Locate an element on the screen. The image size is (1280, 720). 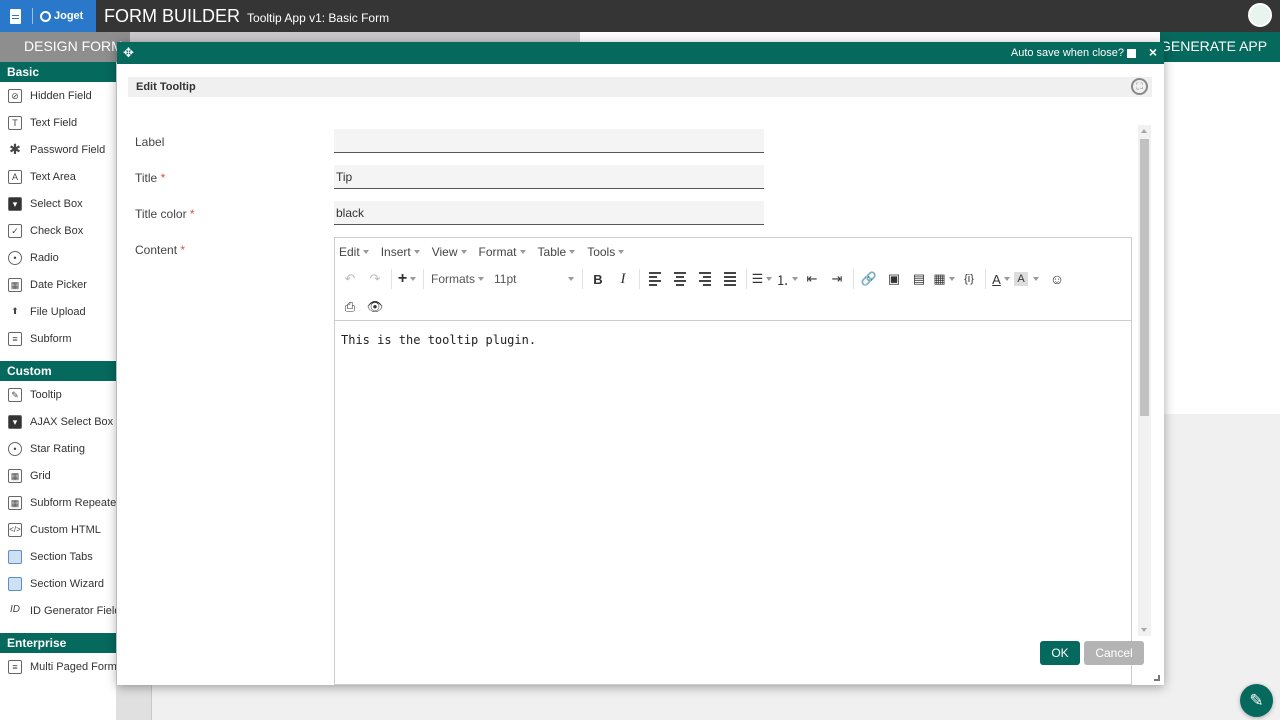
palette-item-select-box: ▾ Select Box is located at coordinates (58, 203).